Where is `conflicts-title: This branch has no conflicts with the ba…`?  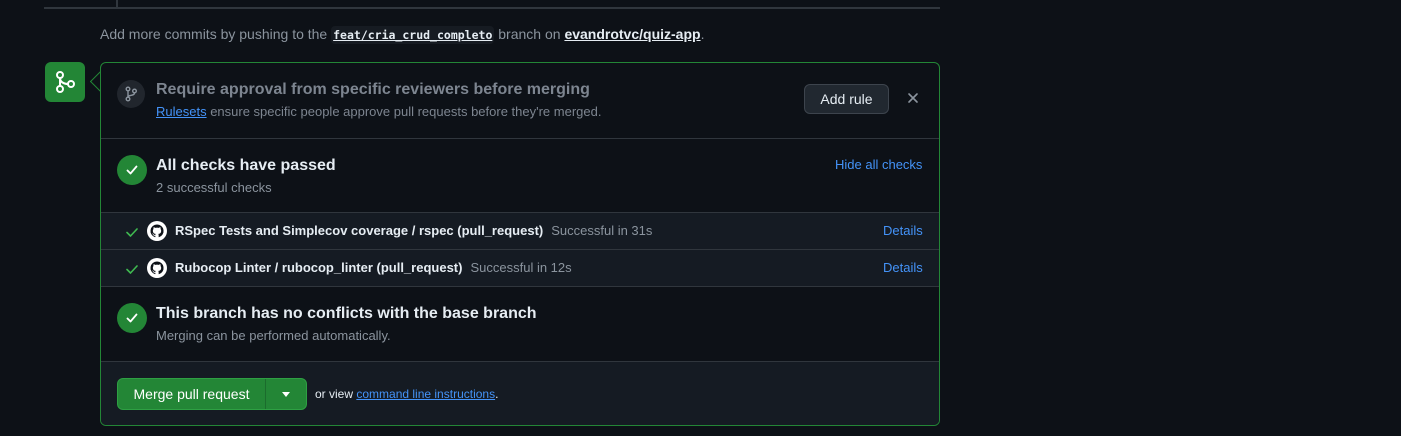 conflicts-title: This branch has no conflicts with the ba… is located at coordinates (346, 313).